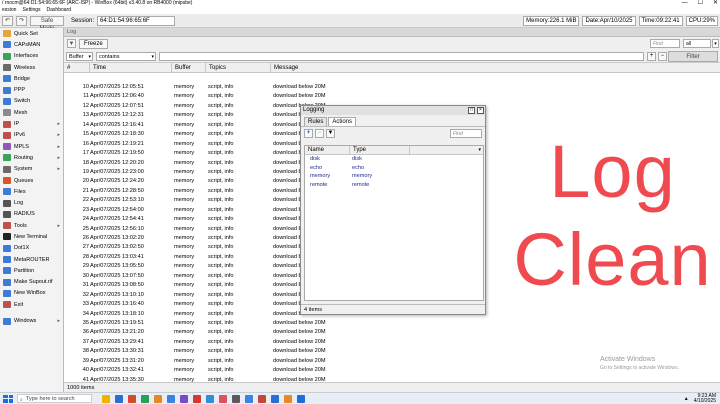 The image size is (720, 404). I want to click on filter-icon: ▼, so click(330, 133).